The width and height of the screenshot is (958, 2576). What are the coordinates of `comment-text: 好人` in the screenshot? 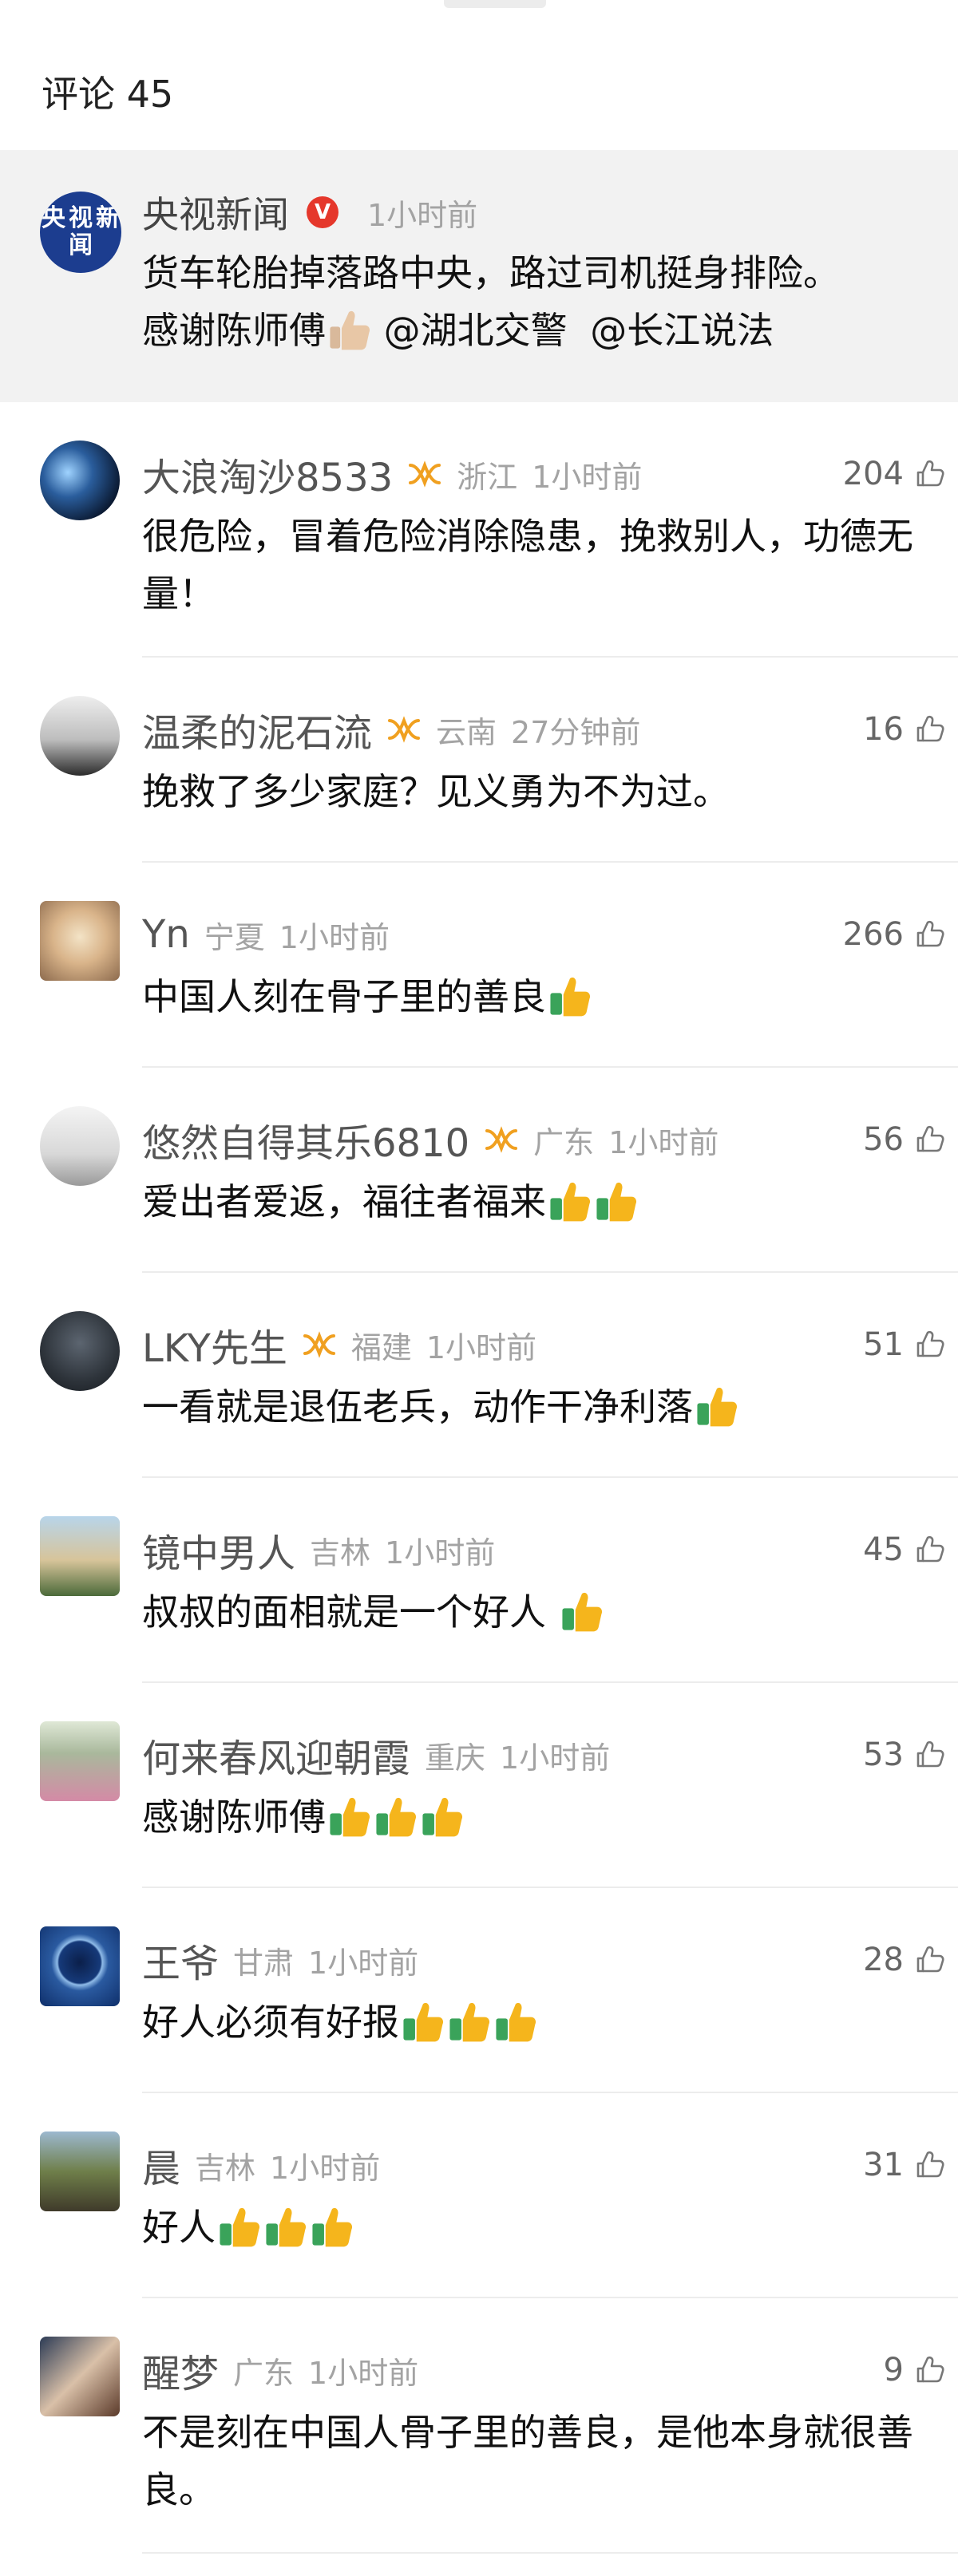 It's located at (545, 2227).